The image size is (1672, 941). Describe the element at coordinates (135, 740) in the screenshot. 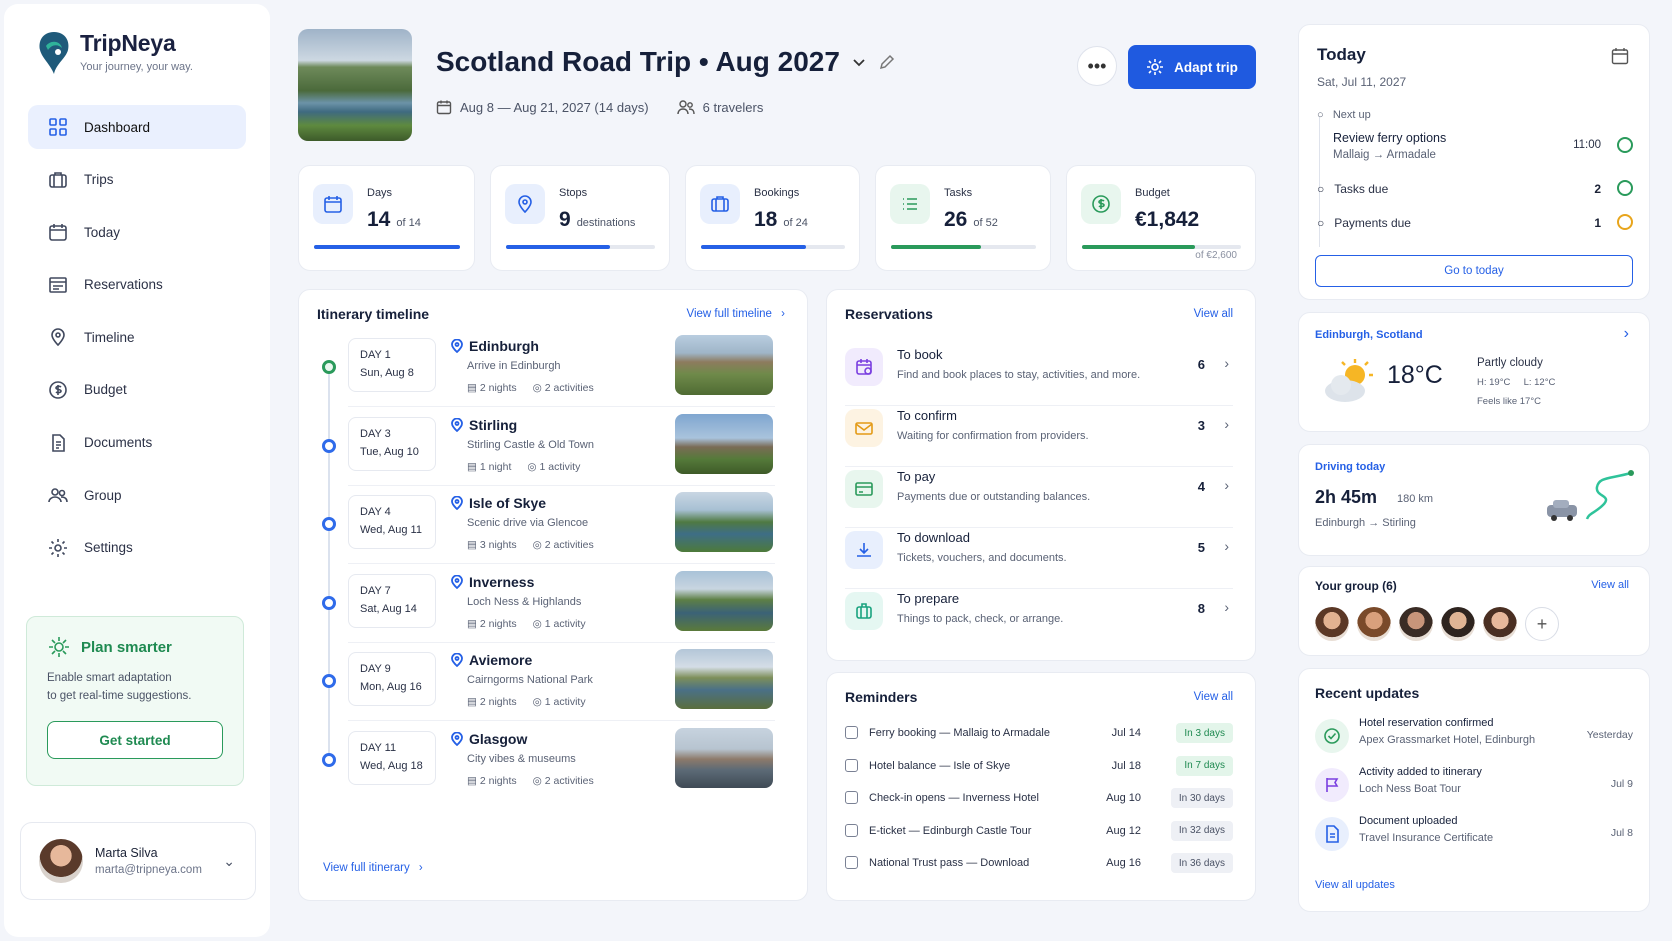

I see `get-started-button: Get started` at that location.